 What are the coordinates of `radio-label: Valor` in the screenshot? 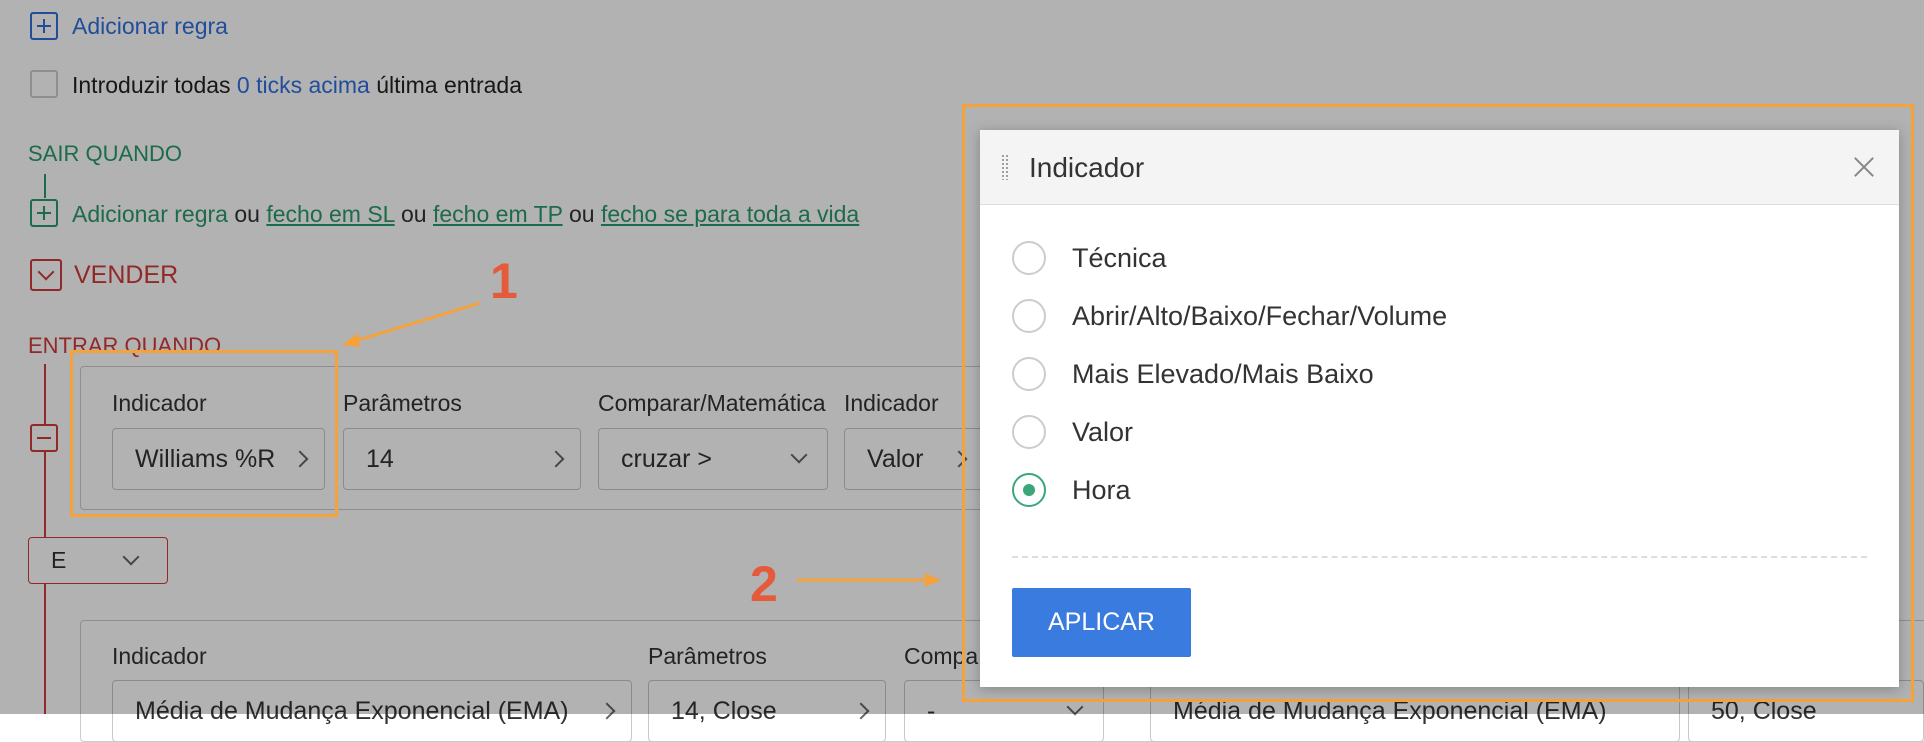 It's located at (1103, 432).